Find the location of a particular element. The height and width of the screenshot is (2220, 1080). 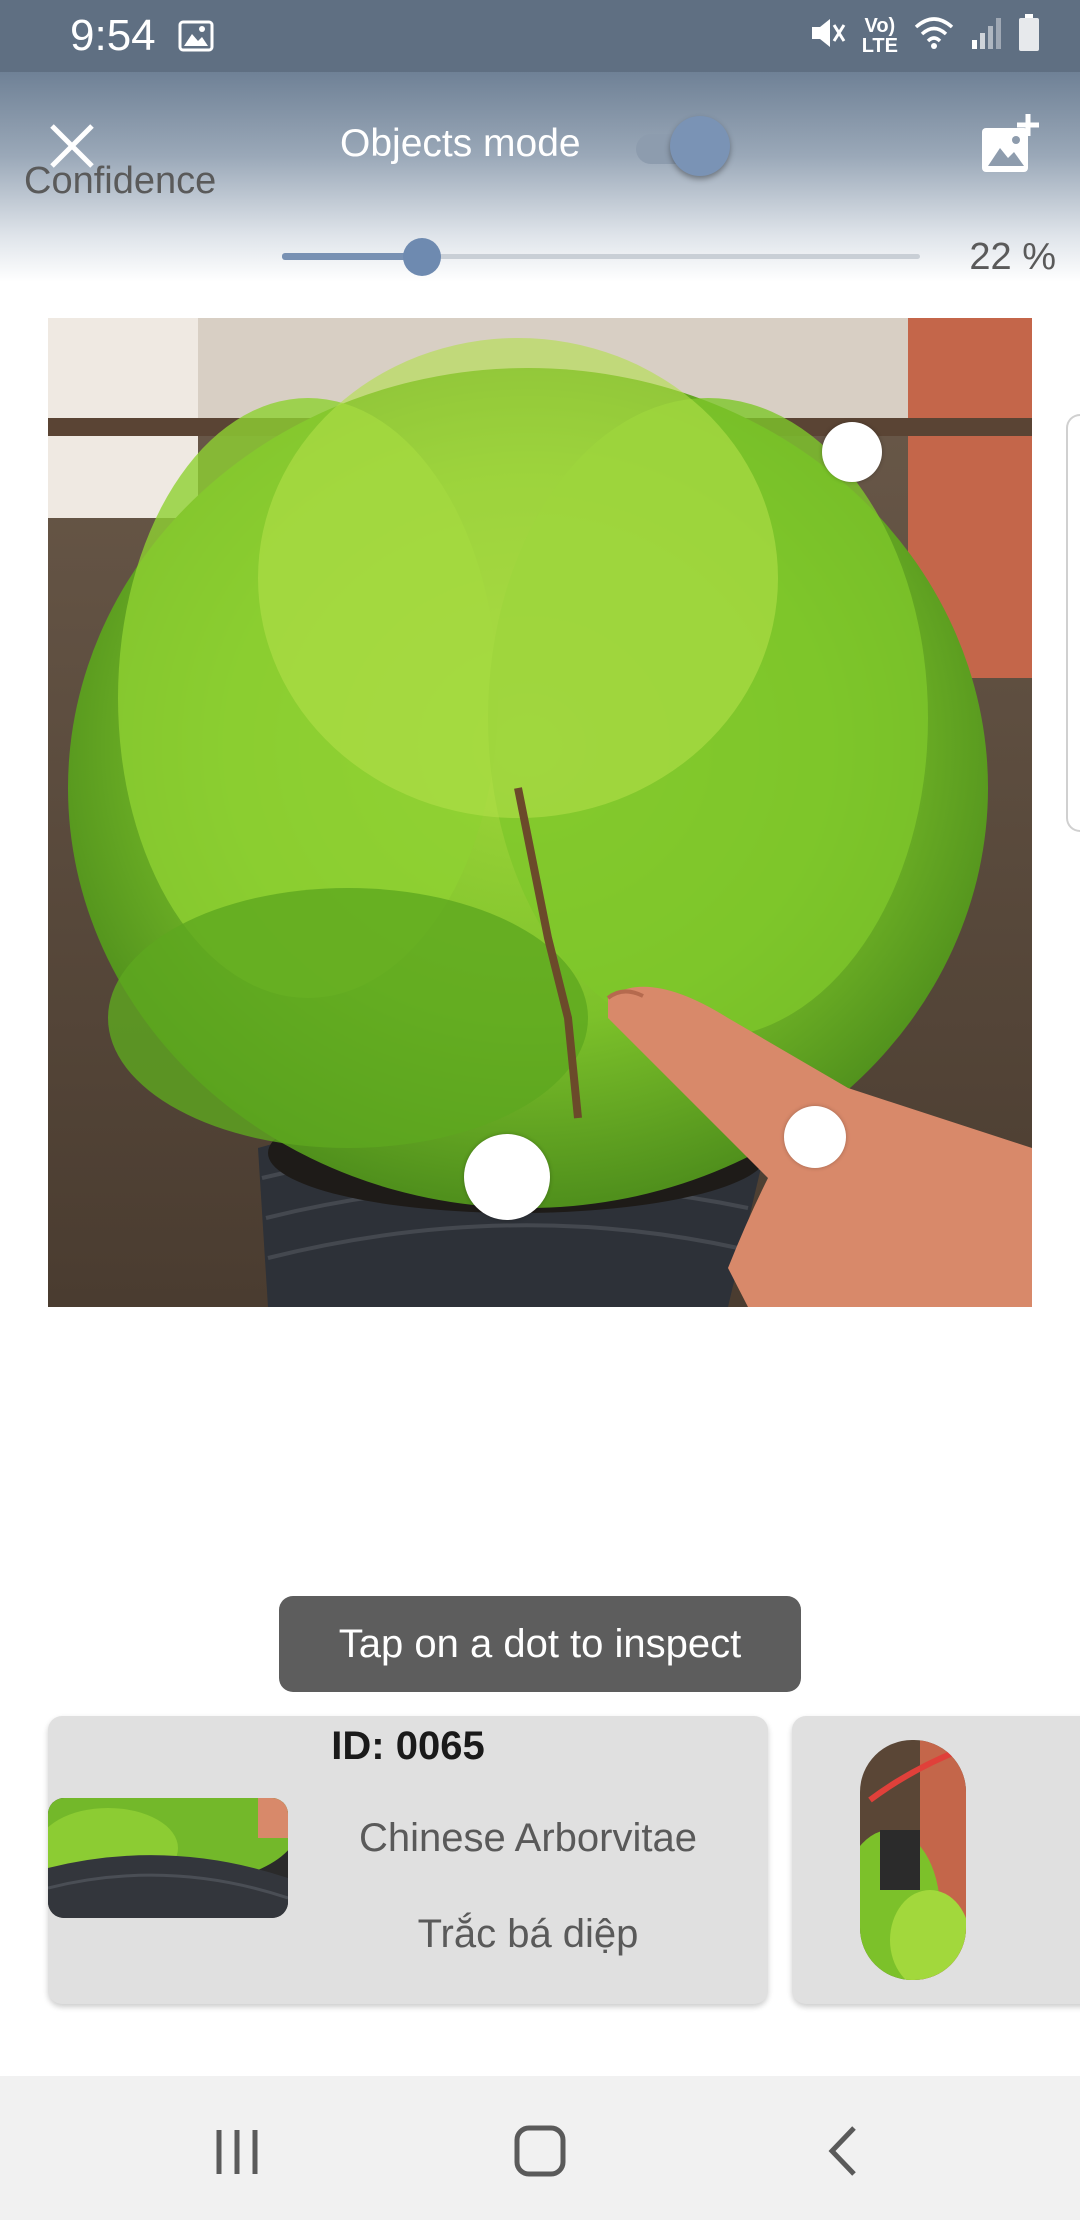

recents-icon is located at coordinates (237, 2152).